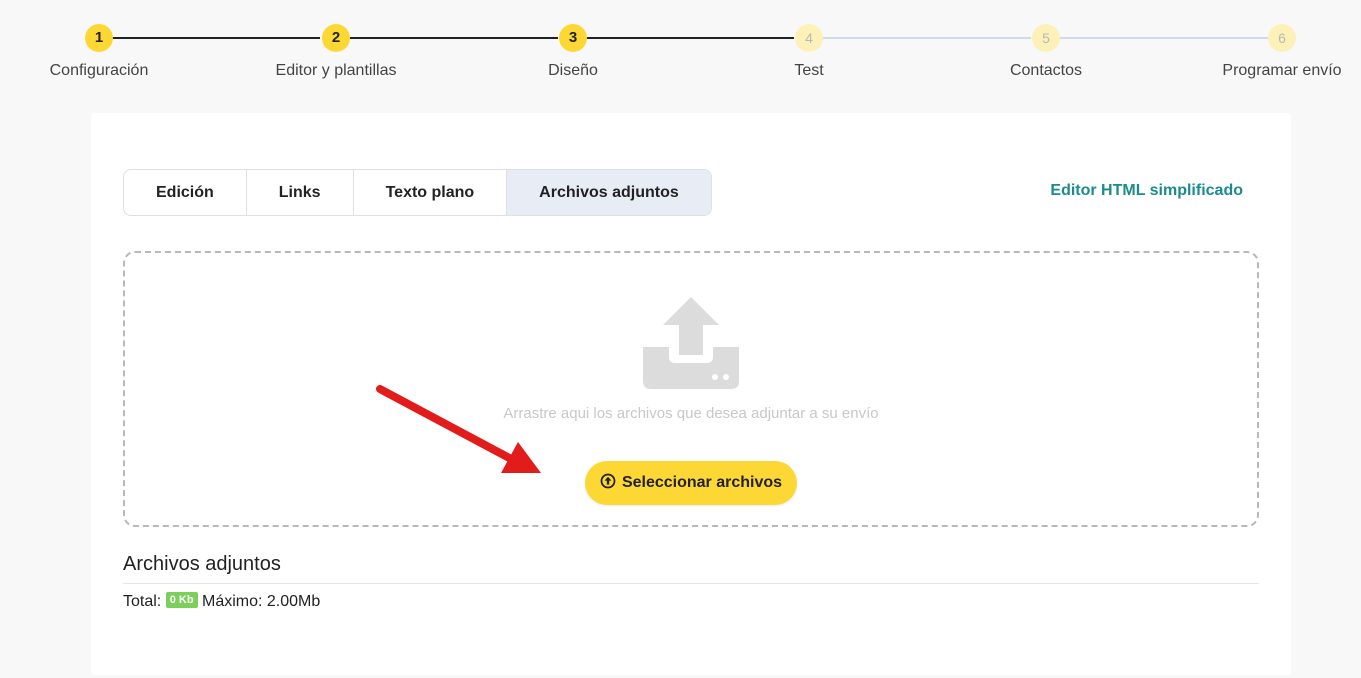 The image size is (1361, 678). Describe the element at coordinates (691, 343) in the screenshot. I see `upload-tray-icon` at that location.